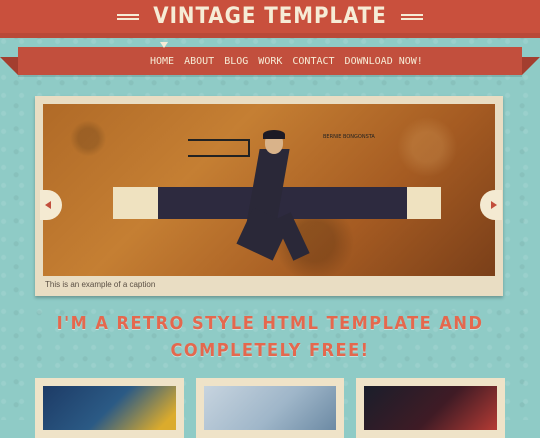 This screenshot has width=540, height=438. Describe the element at coordinates (349, 137) in the screenshot. I see `slide-tiny-text: BERNIE BONGONSTA` at that location.